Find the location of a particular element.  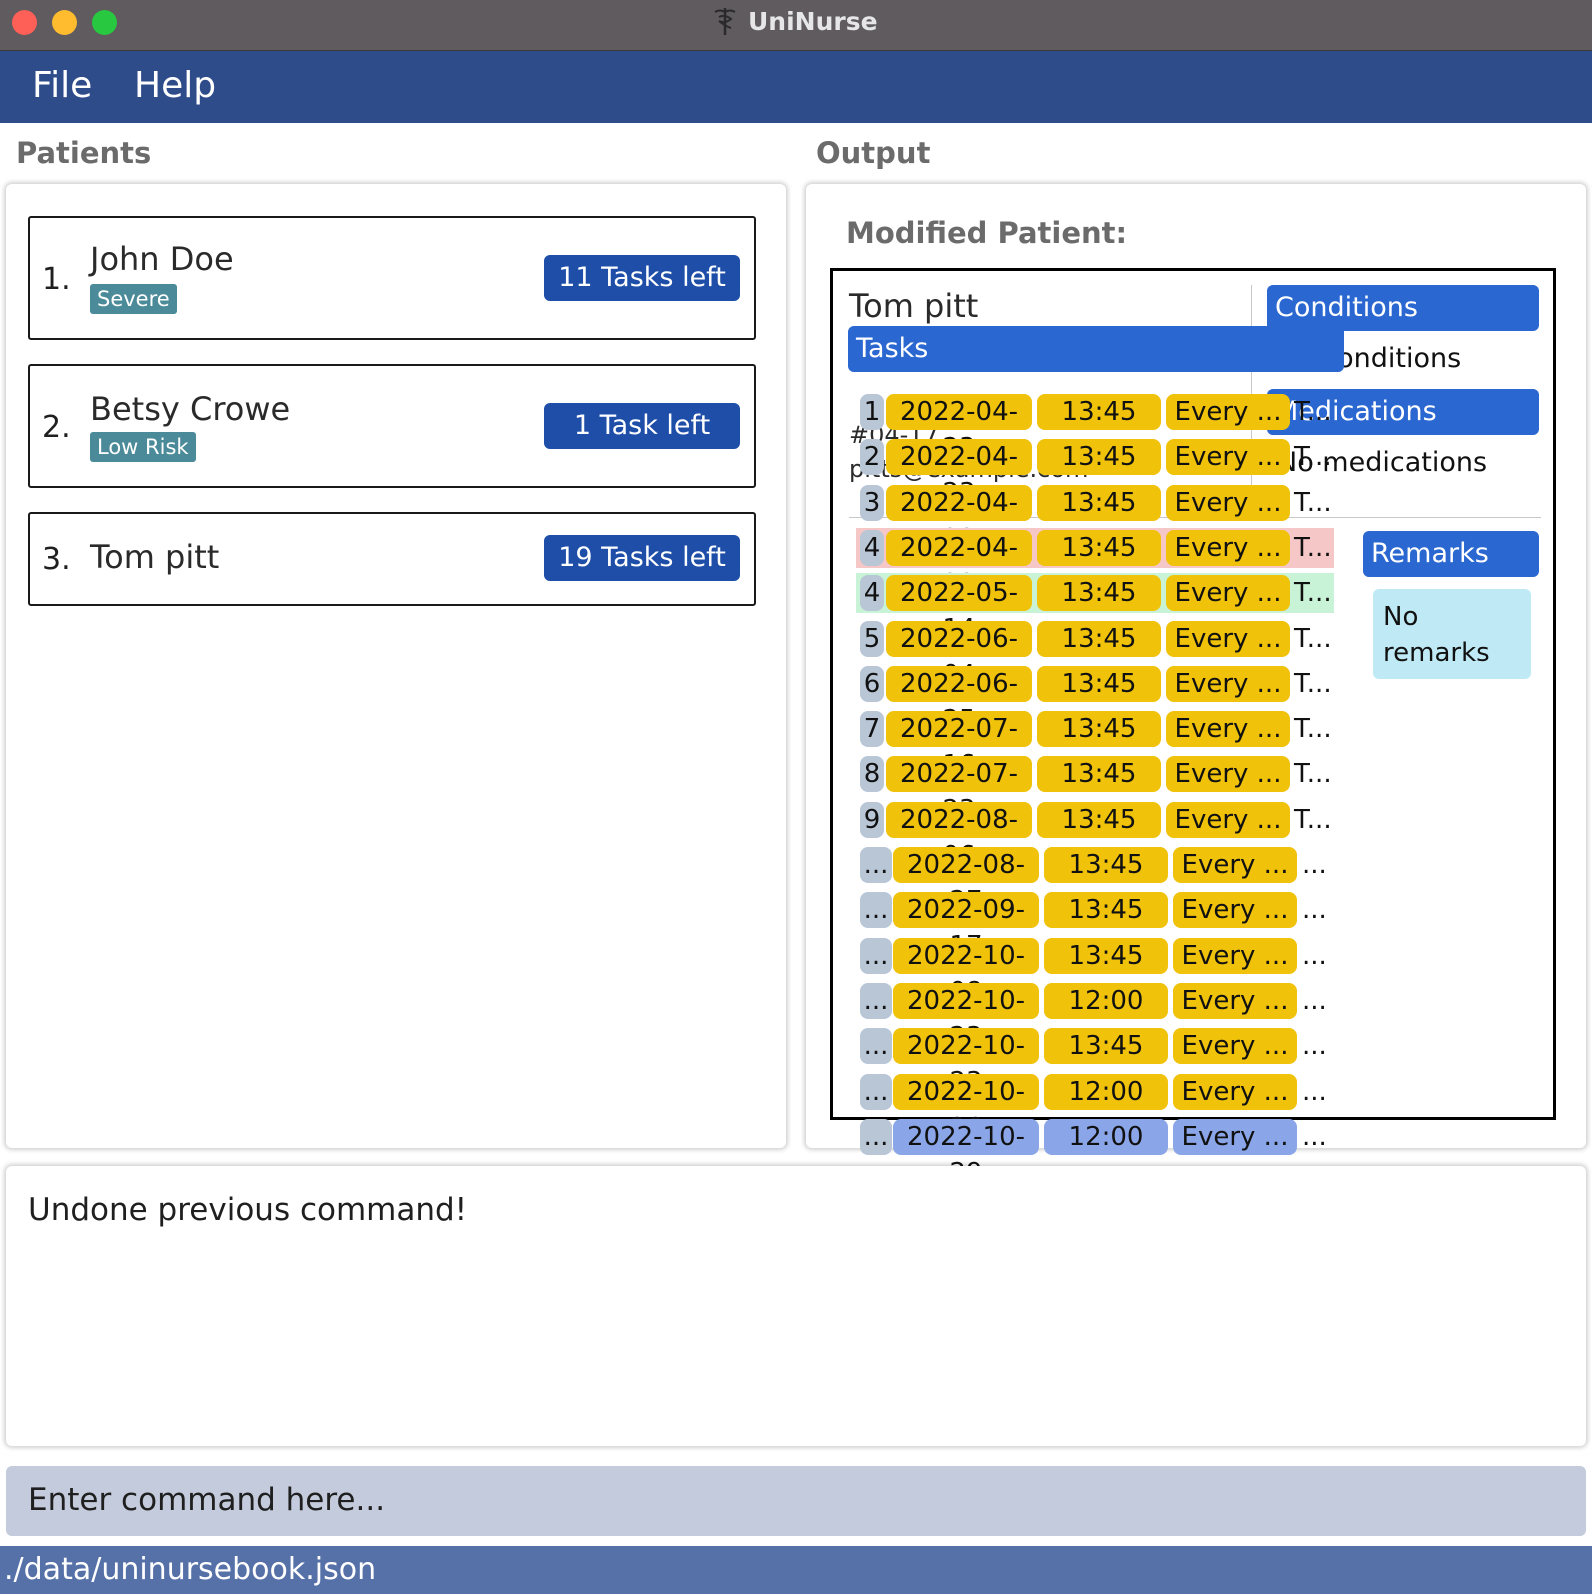

menu-file: File is located at coordinates (62, 85).